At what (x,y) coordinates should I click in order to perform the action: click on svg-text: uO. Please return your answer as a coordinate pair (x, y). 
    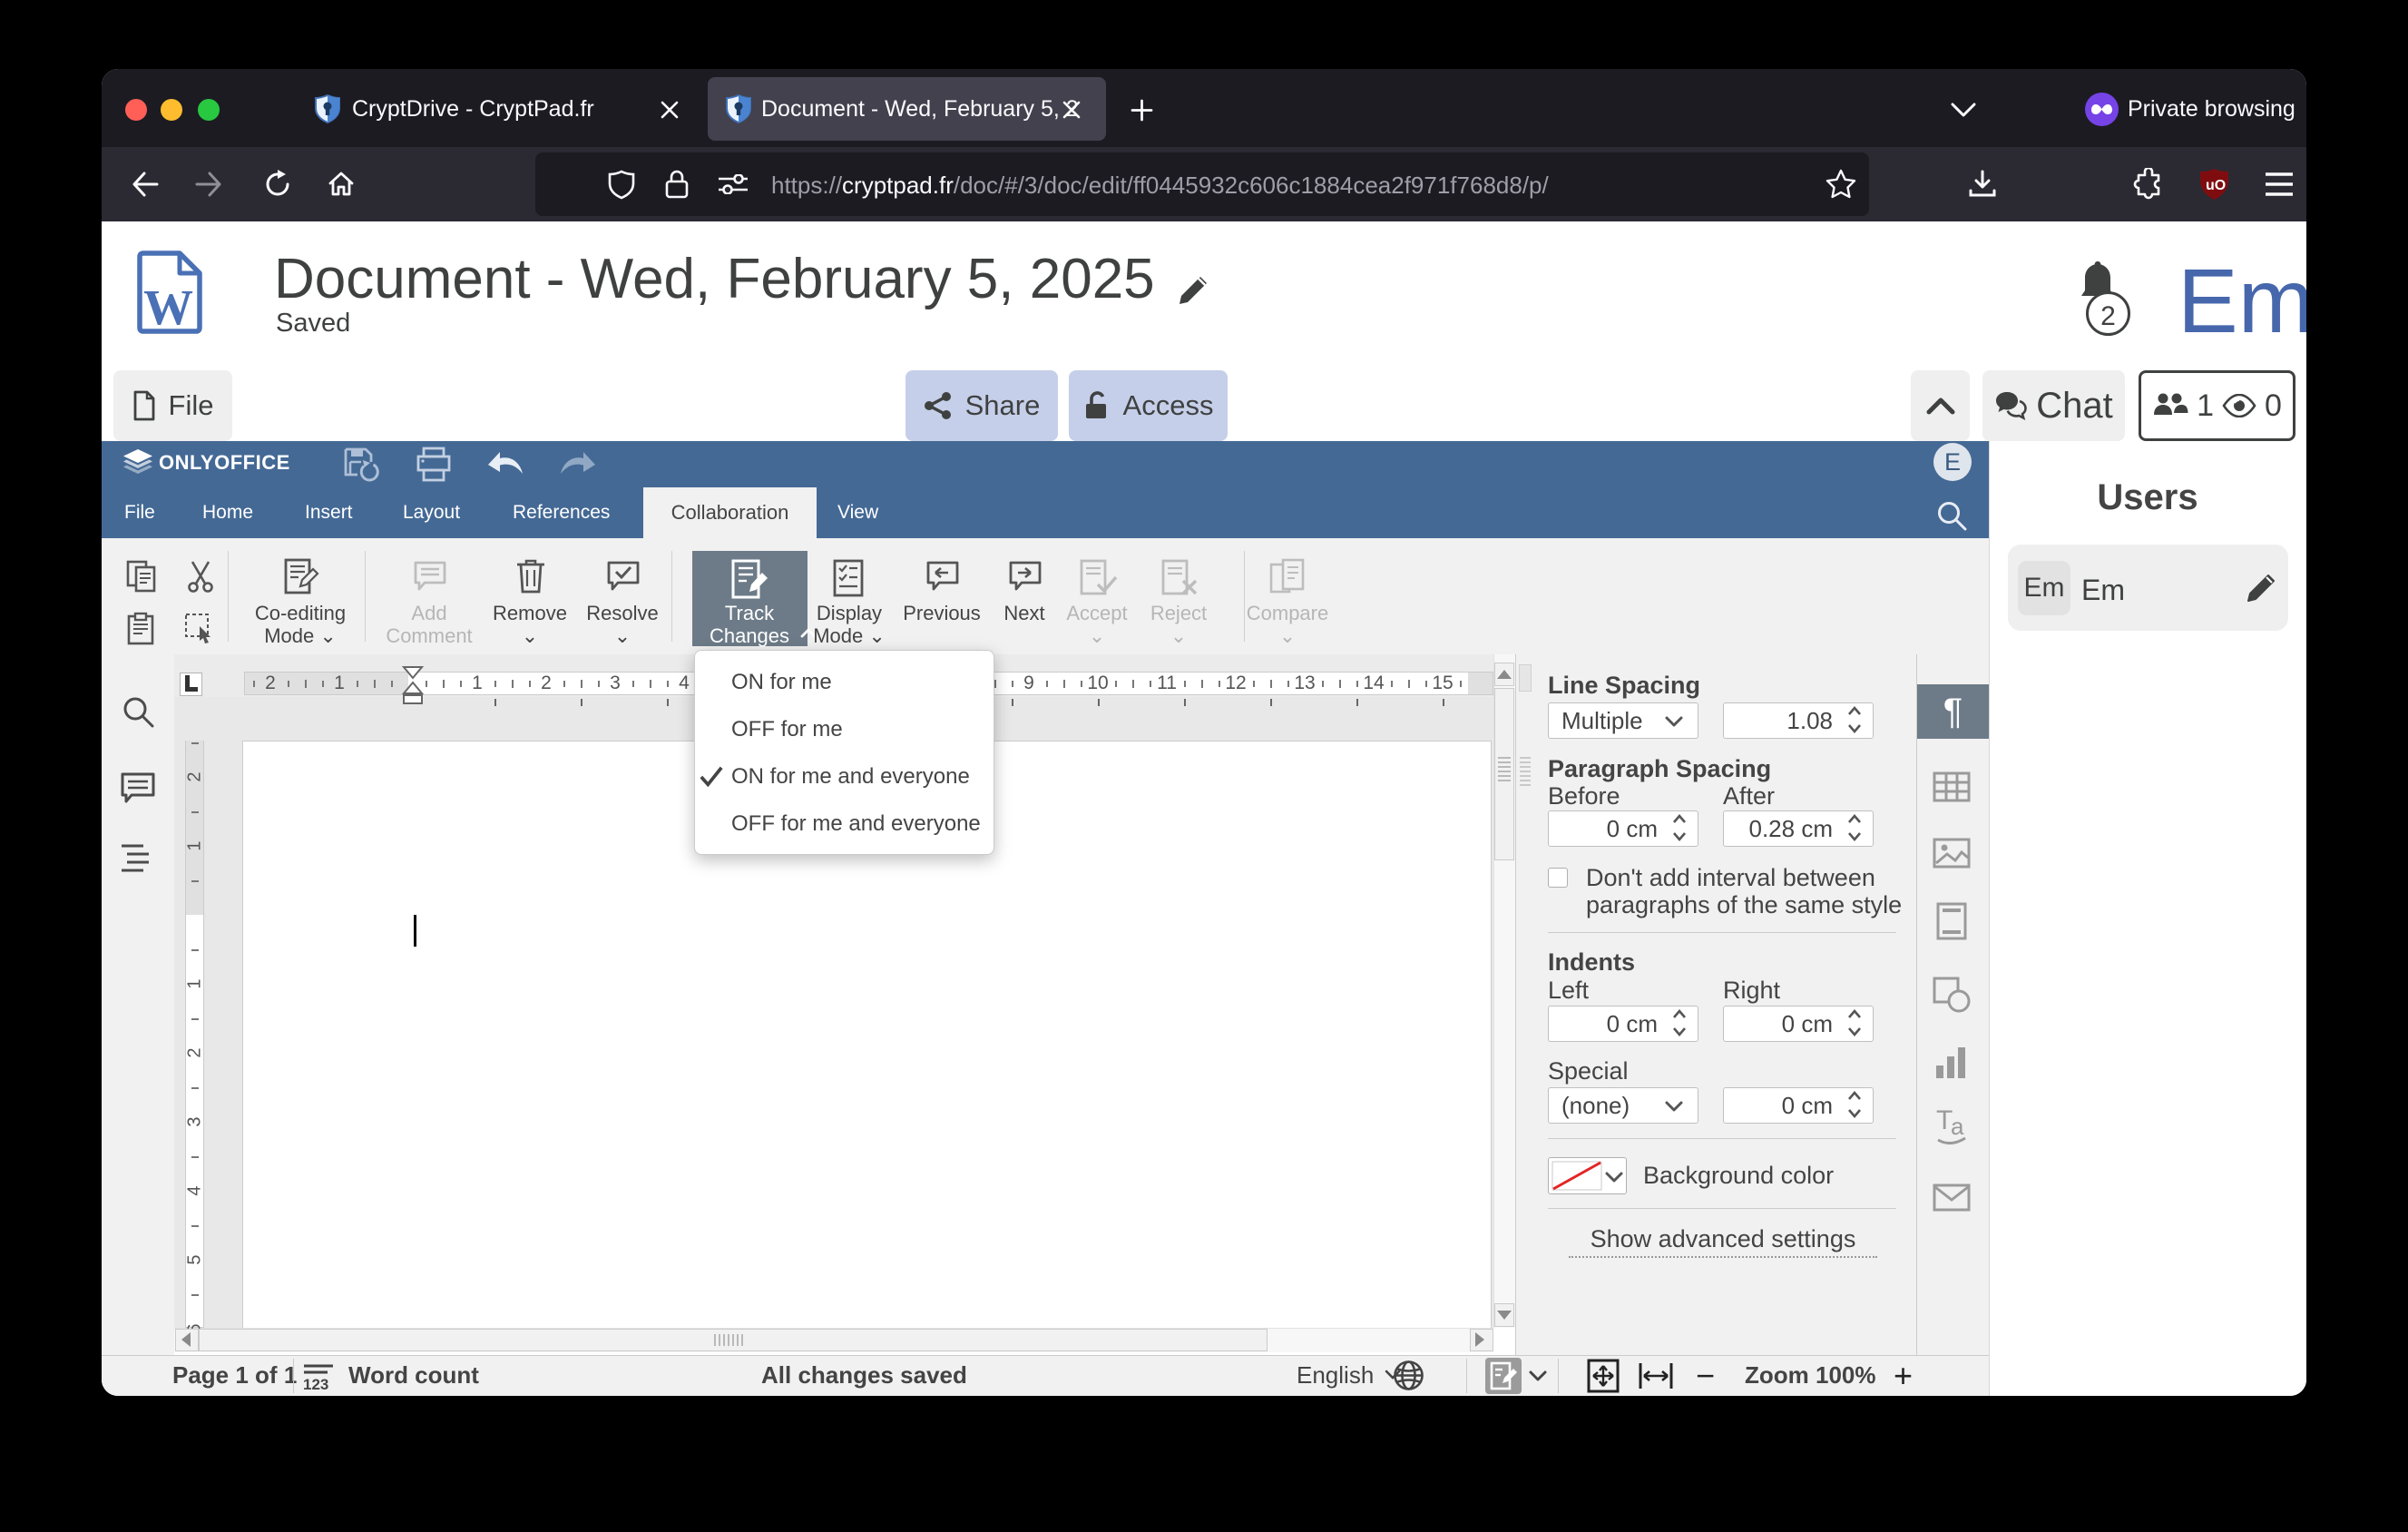
    Looking at the image, I should click on (2216, 185).